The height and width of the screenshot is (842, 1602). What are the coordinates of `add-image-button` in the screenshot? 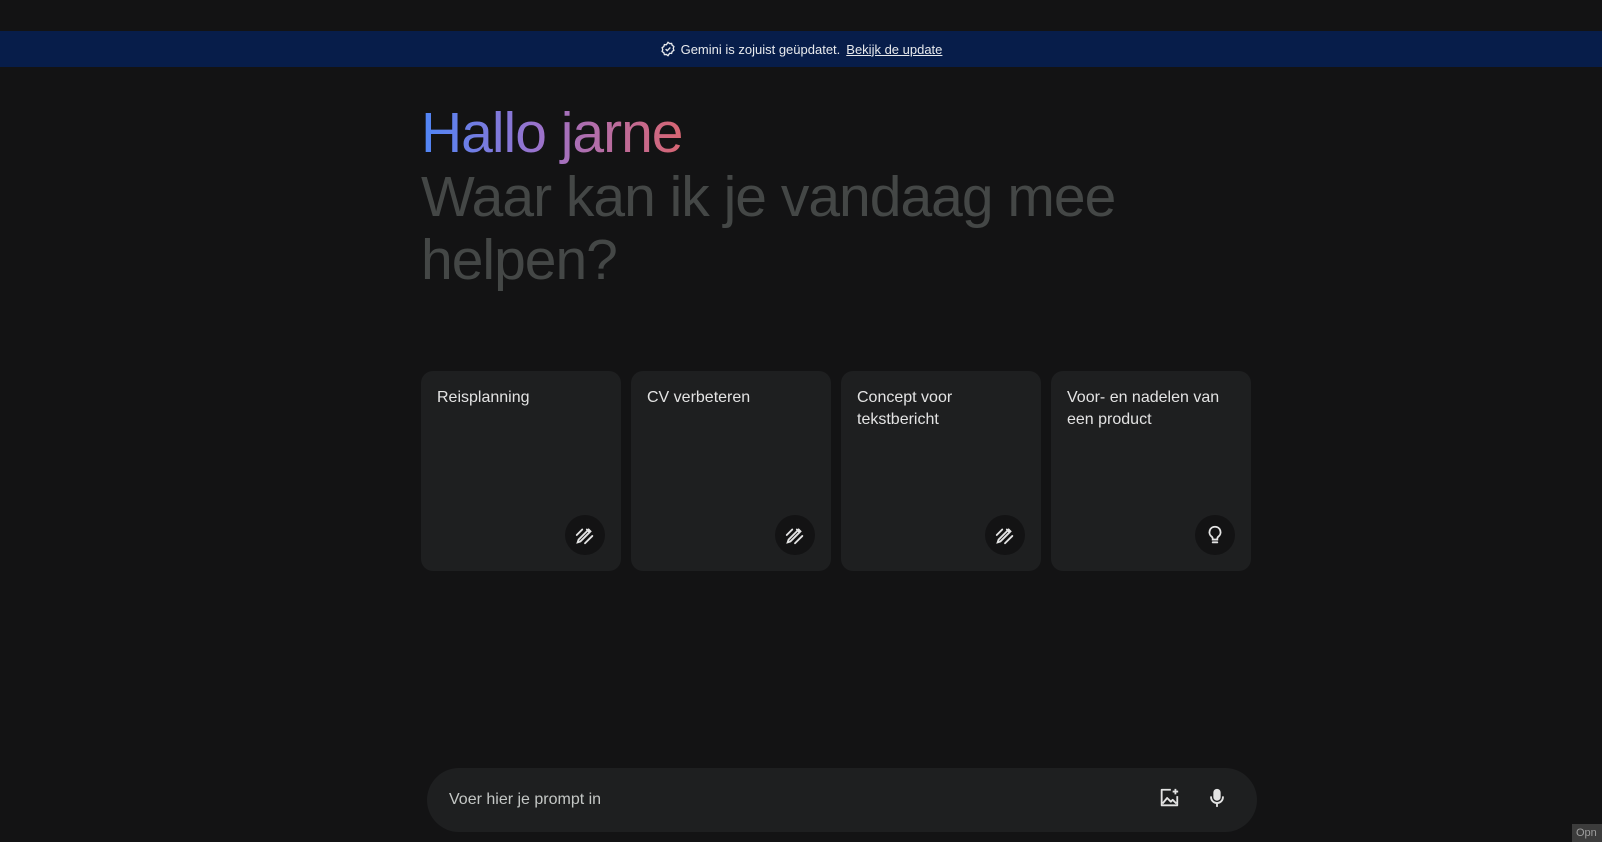 It's located at (1169, 800).